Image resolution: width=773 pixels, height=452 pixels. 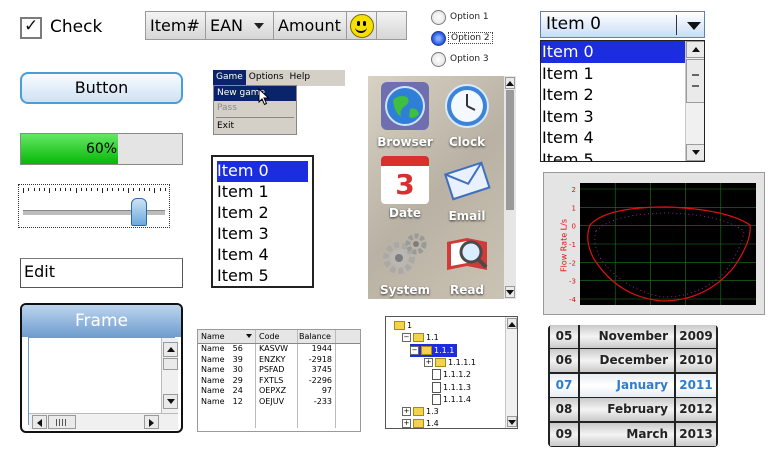 I want to click on picker-day: 05, so click(x=564, y=336).